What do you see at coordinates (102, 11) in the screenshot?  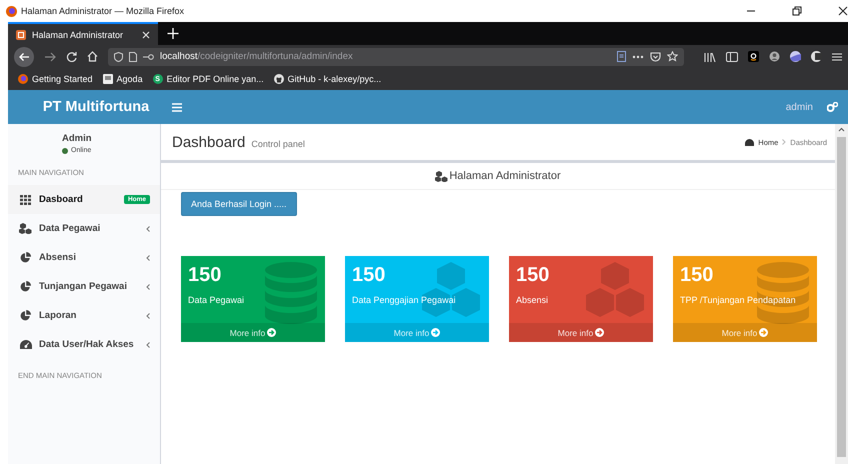 I see `window-title: Halaman Administrator — Mozilla Firefox` at bounding box center [102, 11].